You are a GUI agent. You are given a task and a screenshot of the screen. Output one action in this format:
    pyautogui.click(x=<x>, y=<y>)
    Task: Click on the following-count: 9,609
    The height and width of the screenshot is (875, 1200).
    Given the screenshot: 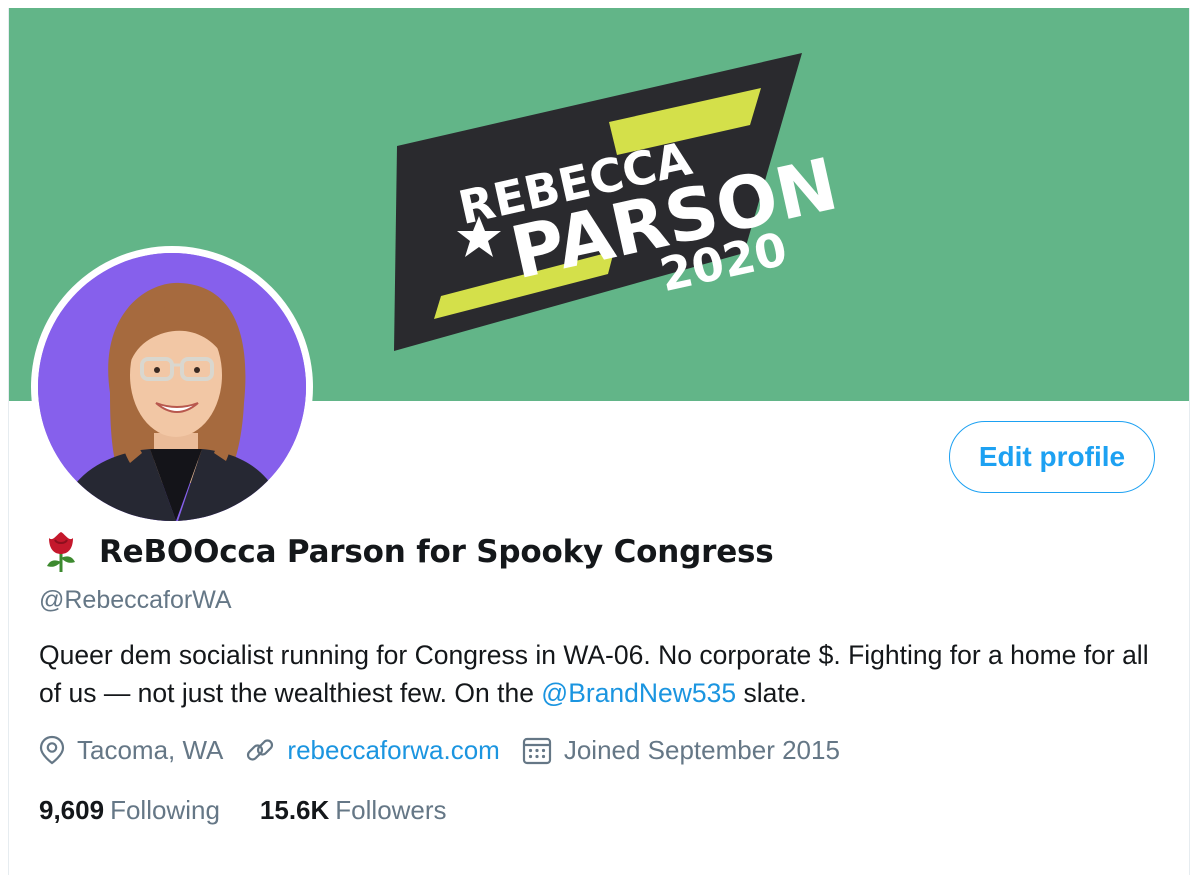 What is the action you would take?
    pyautogui.click(x=72, y=809)
    